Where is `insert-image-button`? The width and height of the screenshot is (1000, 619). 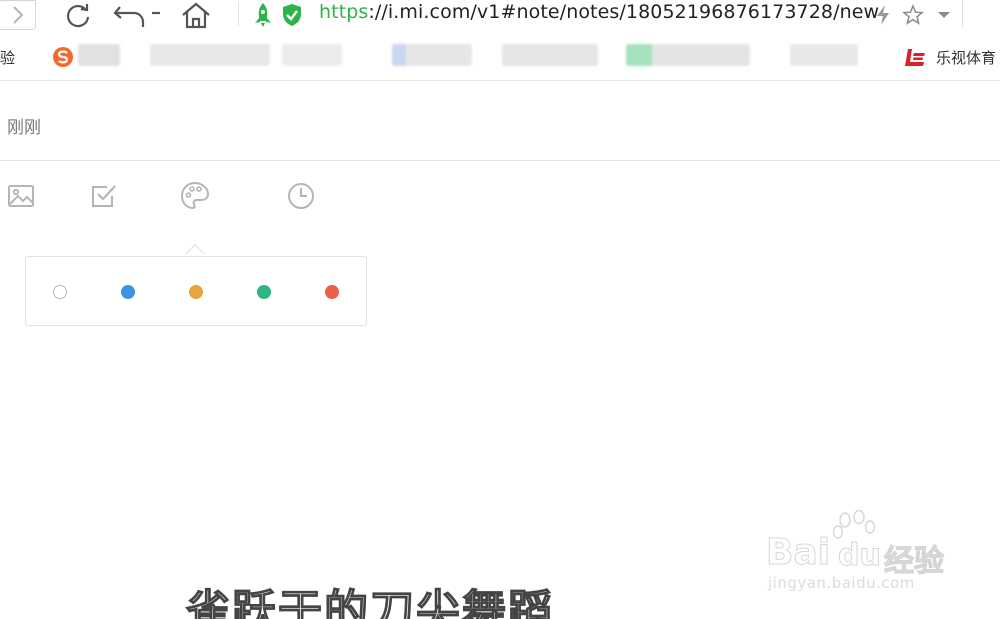
insert-image-button is located at coordinates (21, 196).